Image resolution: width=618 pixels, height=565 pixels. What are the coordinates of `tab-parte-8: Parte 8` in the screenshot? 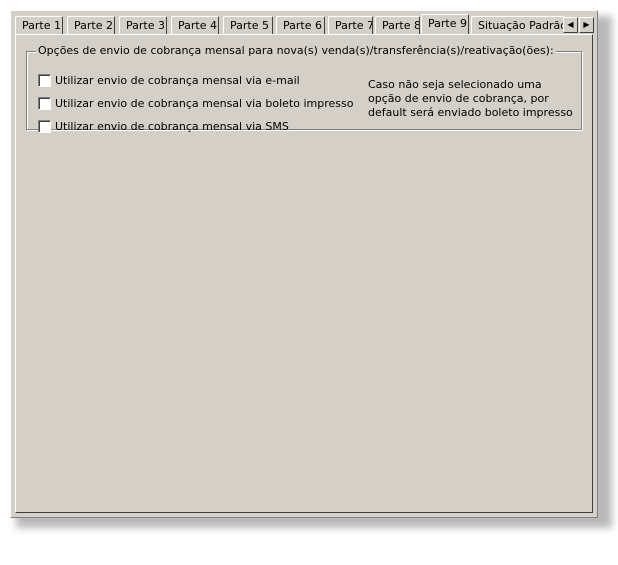 It's located at (397, 25).